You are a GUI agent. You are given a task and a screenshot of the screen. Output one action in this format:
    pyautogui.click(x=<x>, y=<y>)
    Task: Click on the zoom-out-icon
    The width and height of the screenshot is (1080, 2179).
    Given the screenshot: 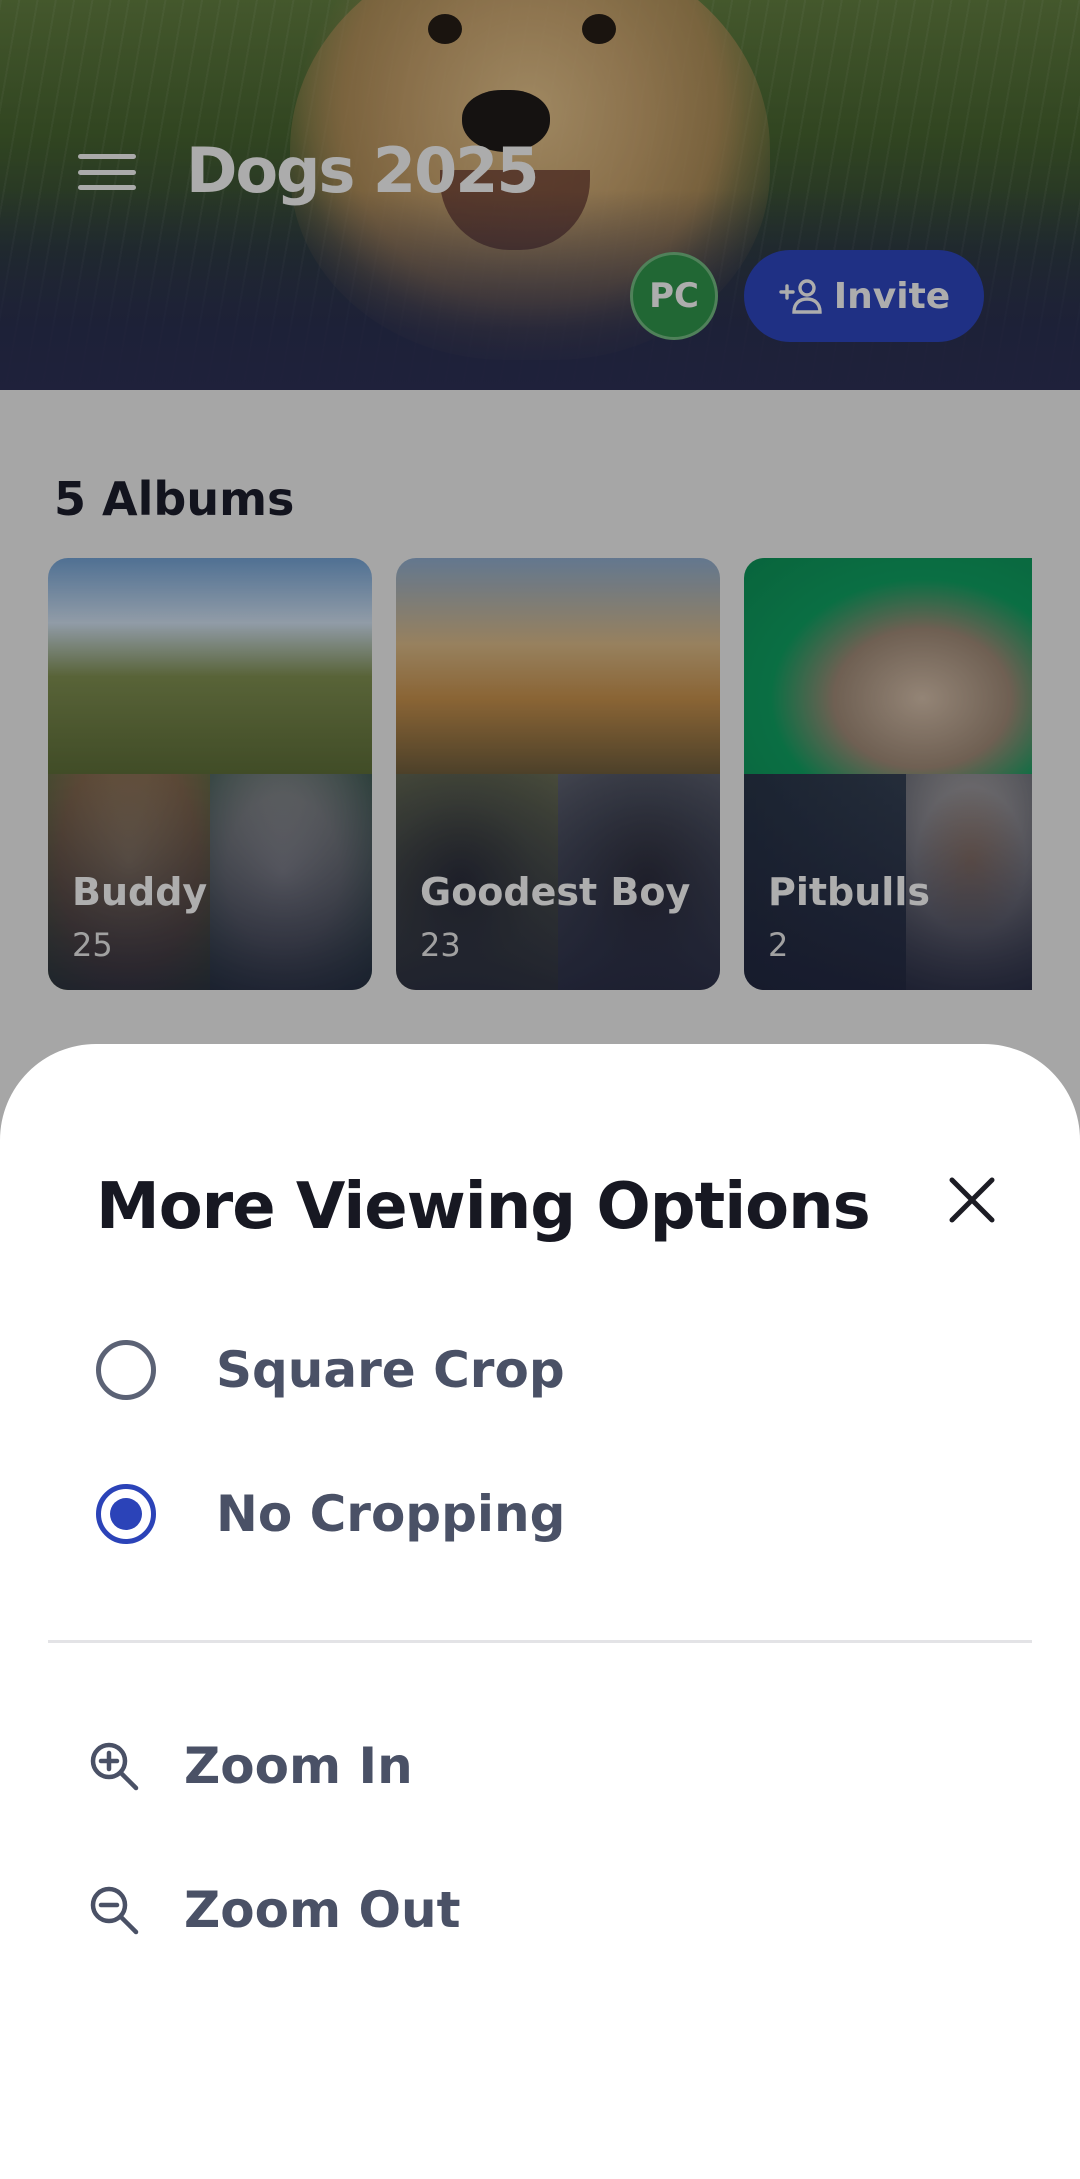 What is the action you would take?
    pyautogui.click(x=114, y=1910)
    